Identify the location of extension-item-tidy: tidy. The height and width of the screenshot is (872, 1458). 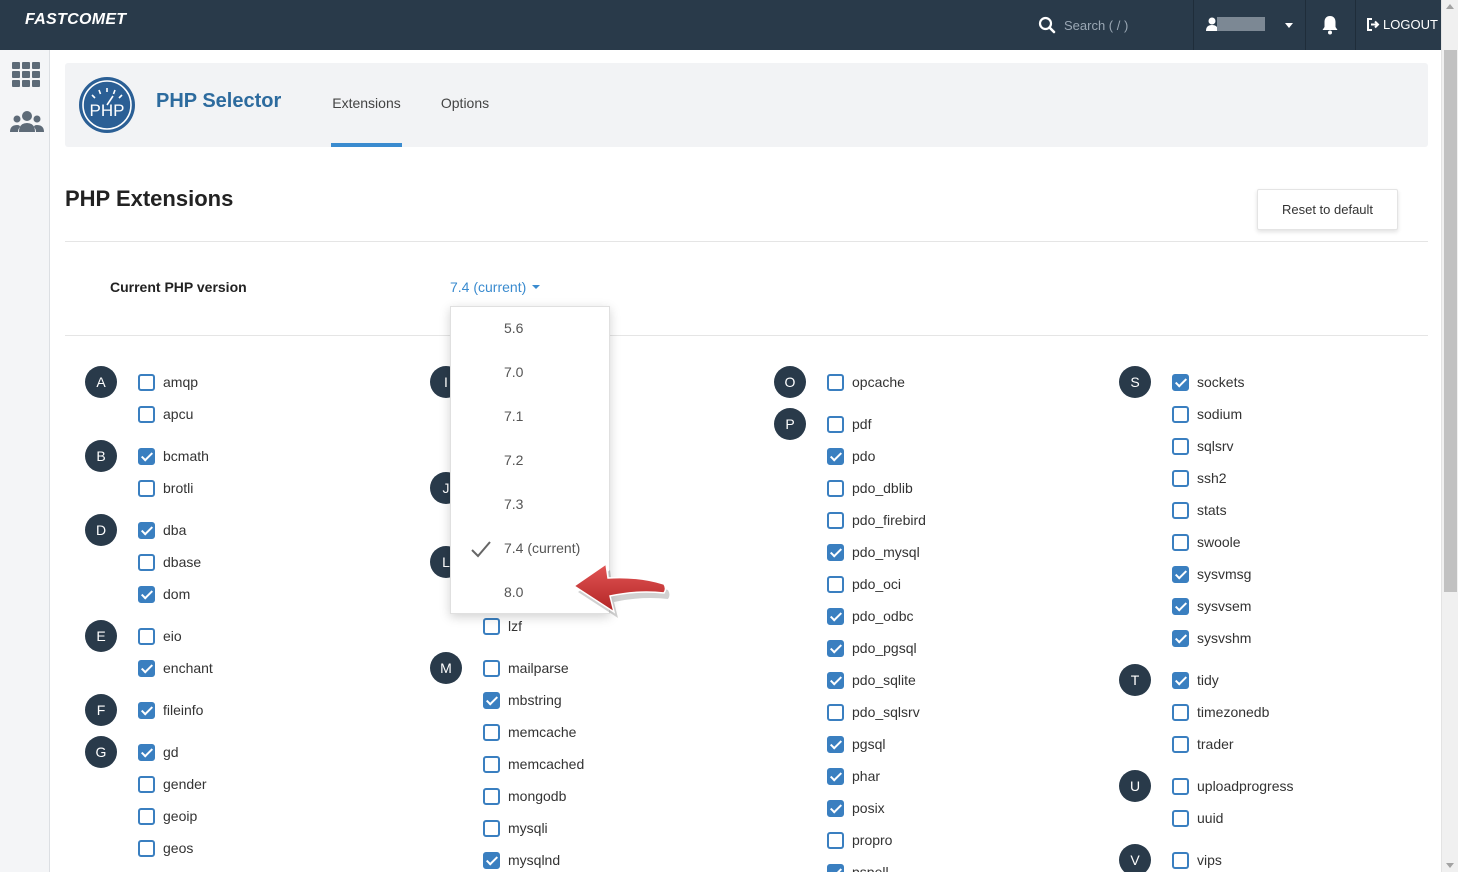
(1195, 680).